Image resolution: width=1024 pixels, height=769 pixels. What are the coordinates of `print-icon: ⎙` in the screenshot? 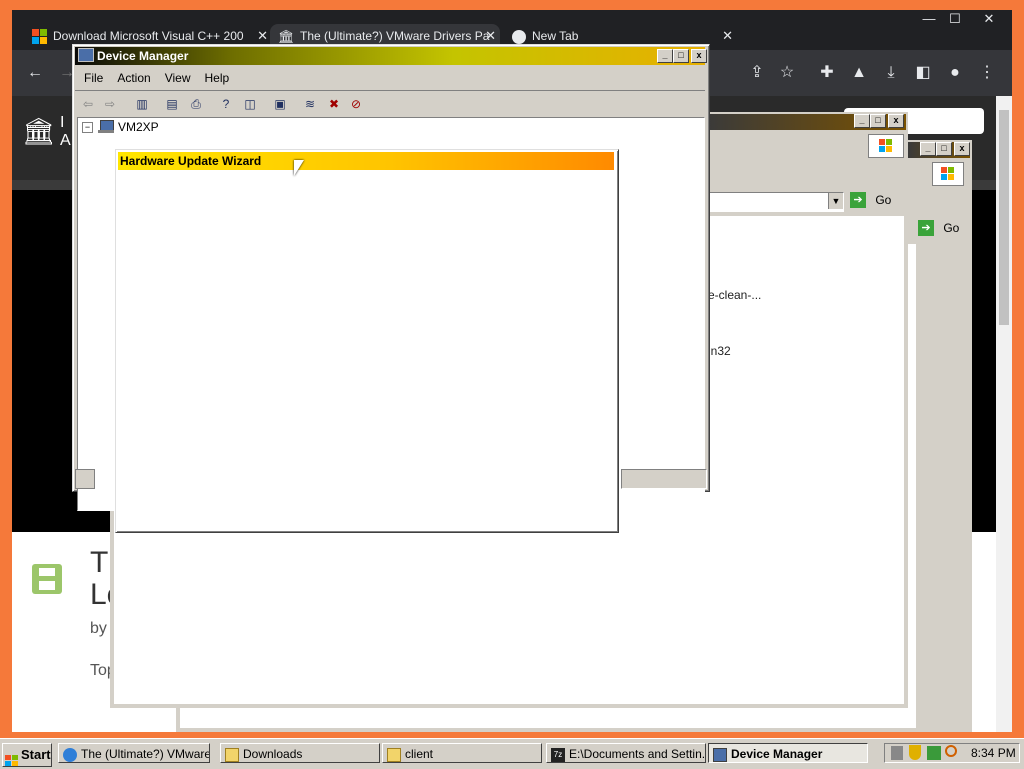 It's located at (196, 104).